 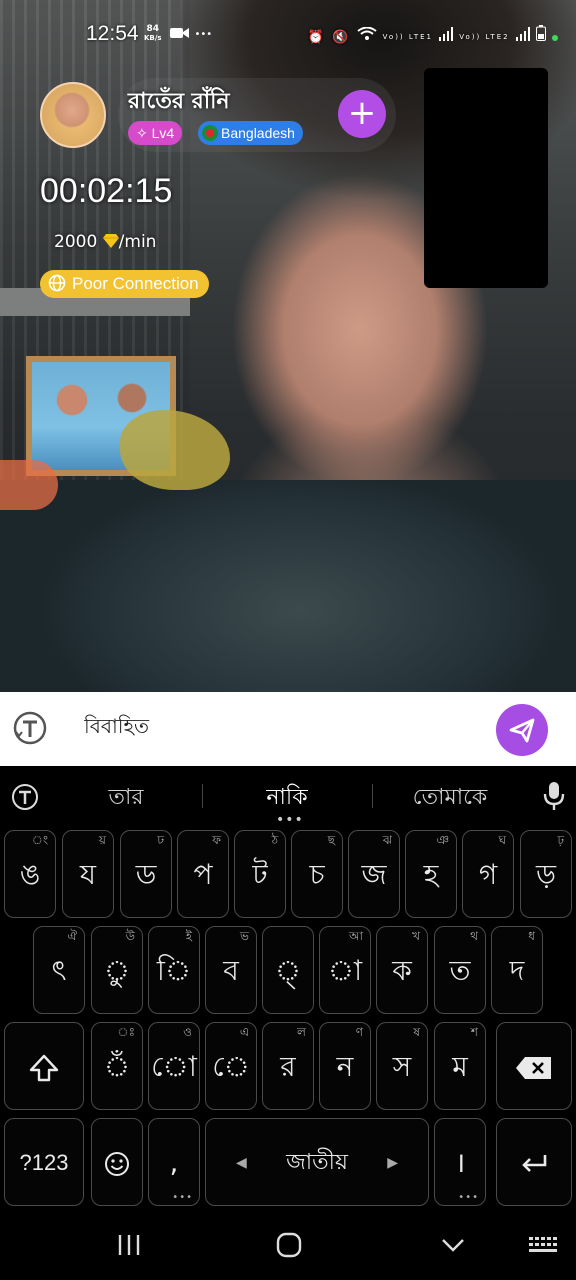 I want to click on shift-icon, so click(x=44, y=1068).